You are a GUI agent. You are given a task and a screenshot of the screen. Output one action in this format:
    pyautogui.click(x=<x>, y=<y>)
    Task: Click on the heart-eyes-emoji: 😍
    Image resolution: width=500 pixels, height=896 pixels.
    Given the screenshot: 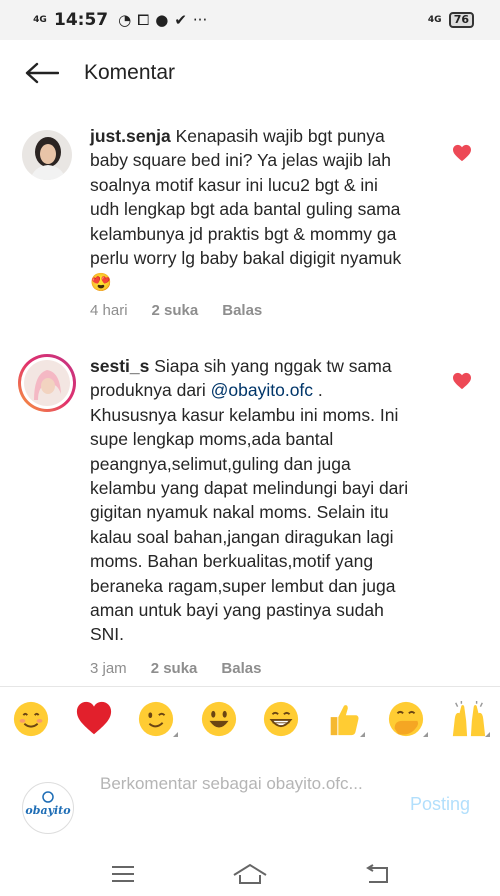 What is the action you would take?
    pyautogui.click(x=101, y=282)
    